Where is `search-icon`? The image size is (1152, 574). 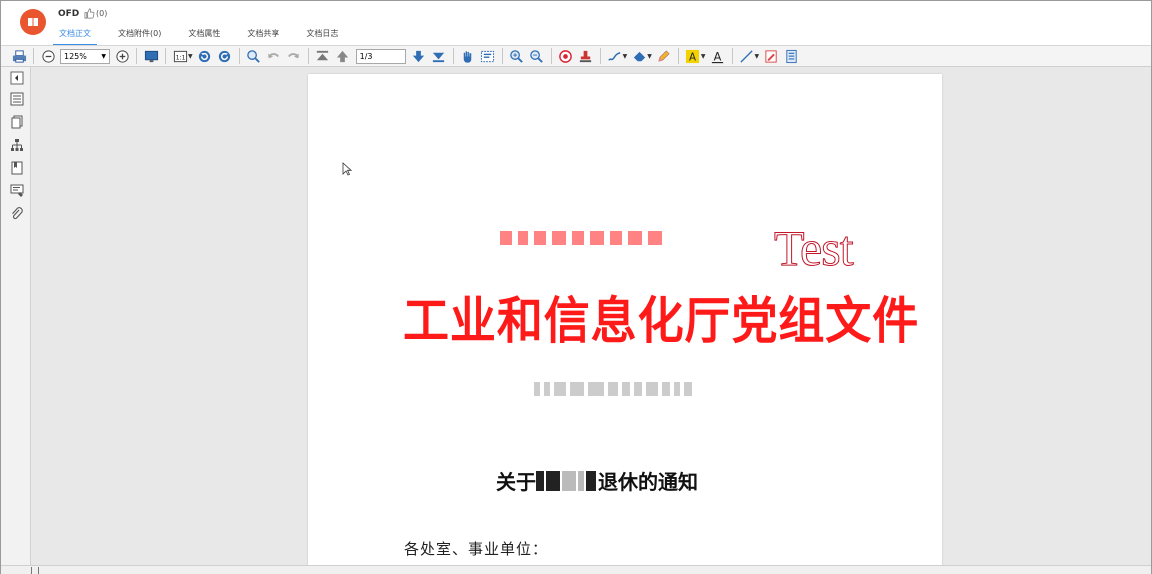 search-icon is located at coordinates (253, 56).